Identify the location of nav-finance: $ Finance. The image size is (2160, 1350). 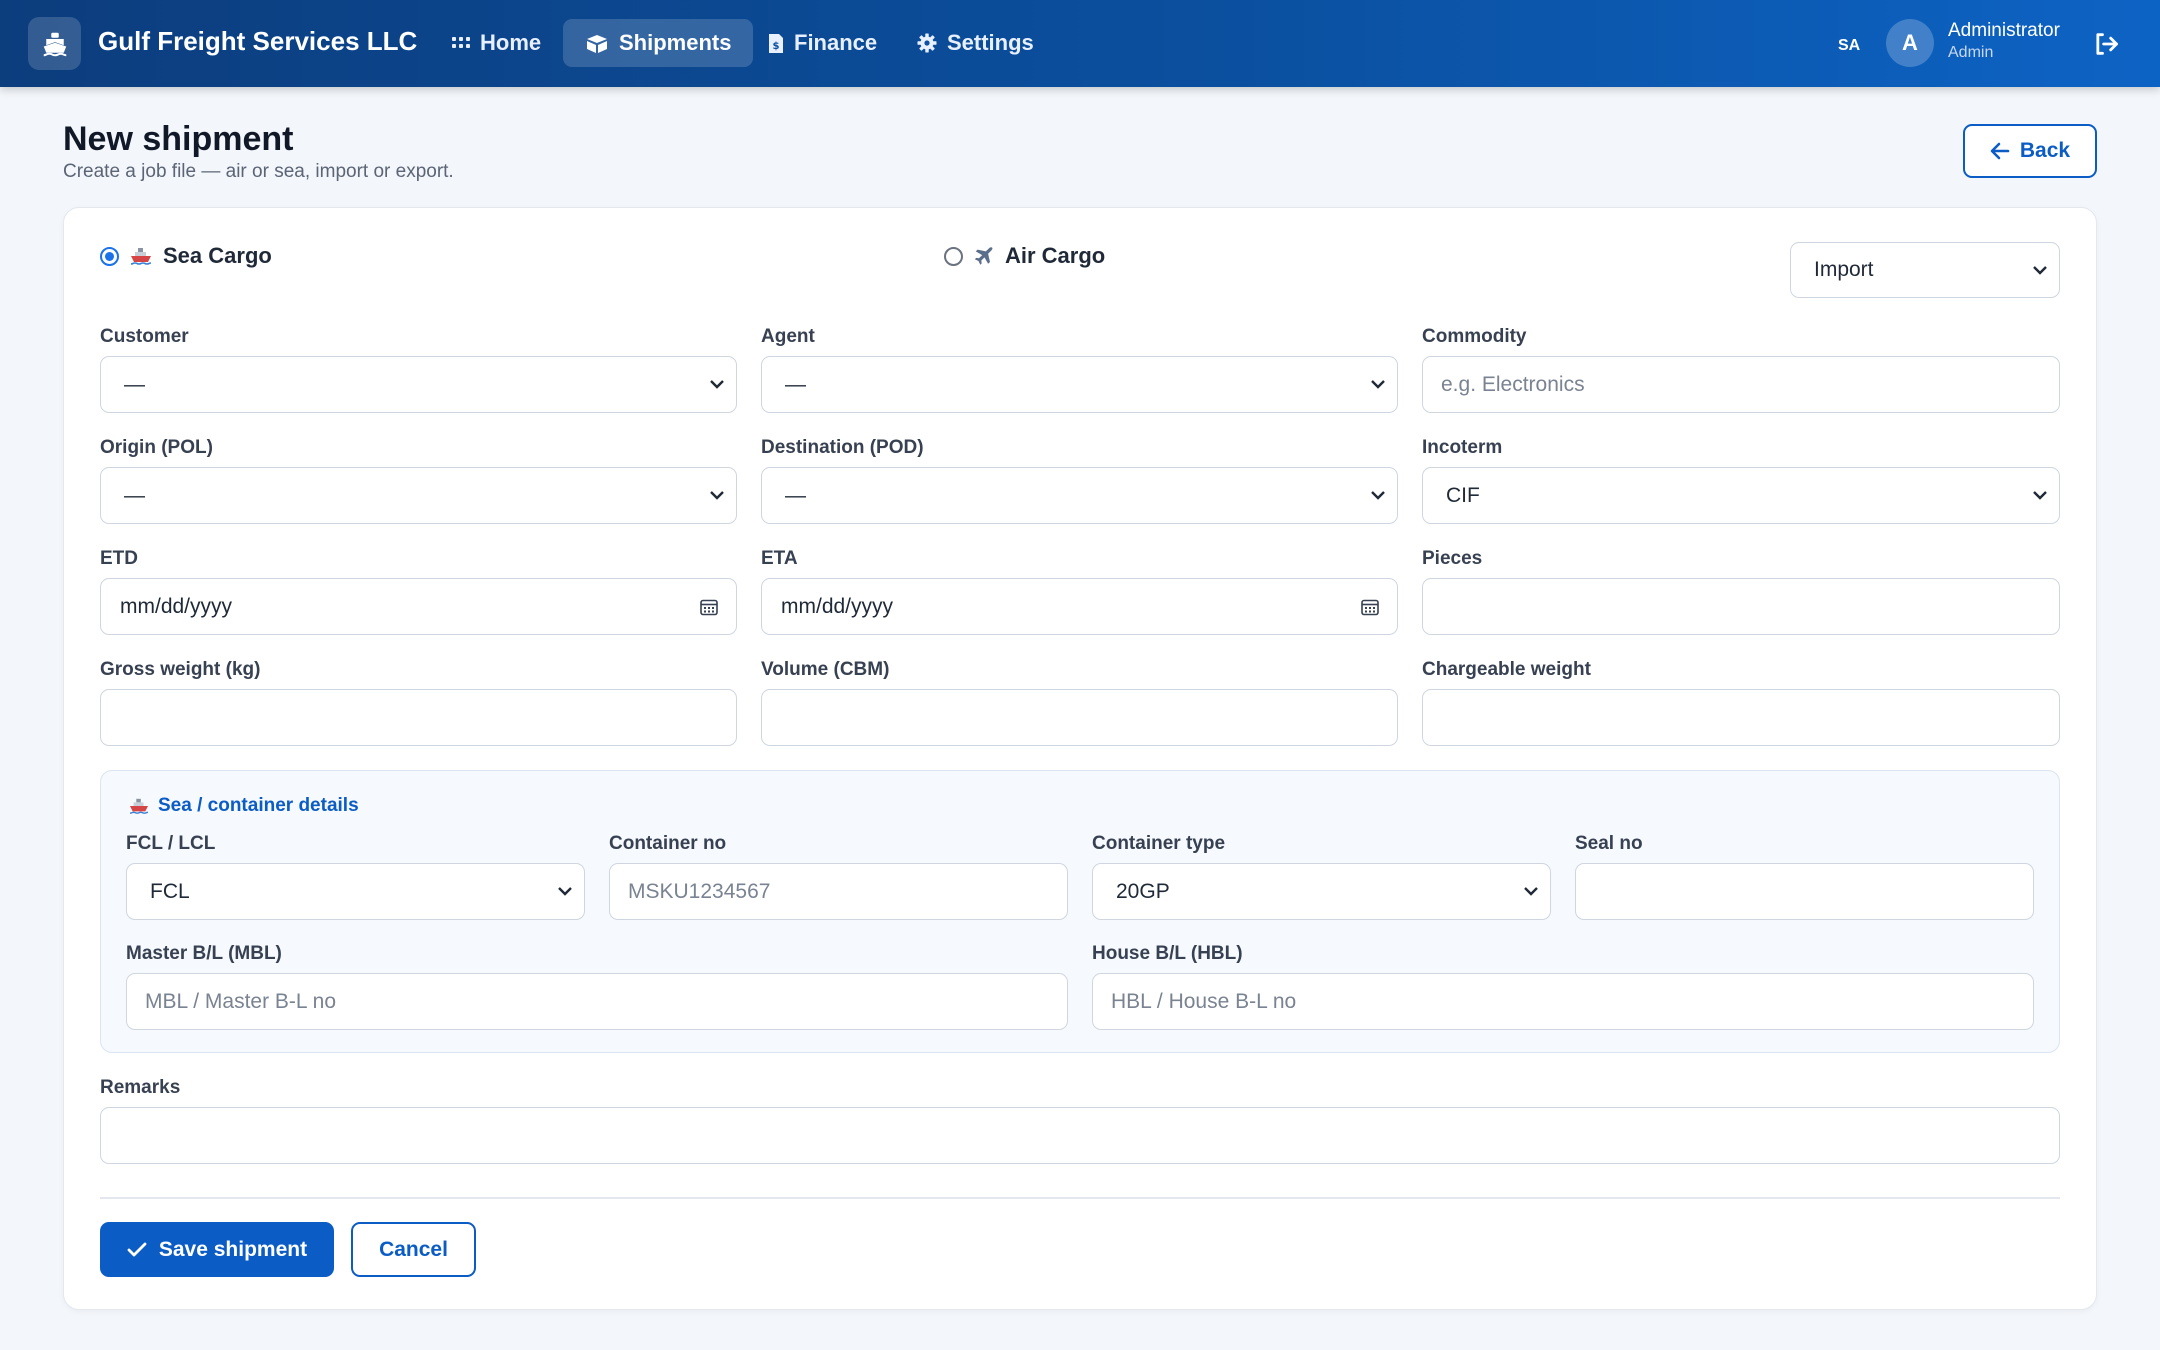
(822, 43).